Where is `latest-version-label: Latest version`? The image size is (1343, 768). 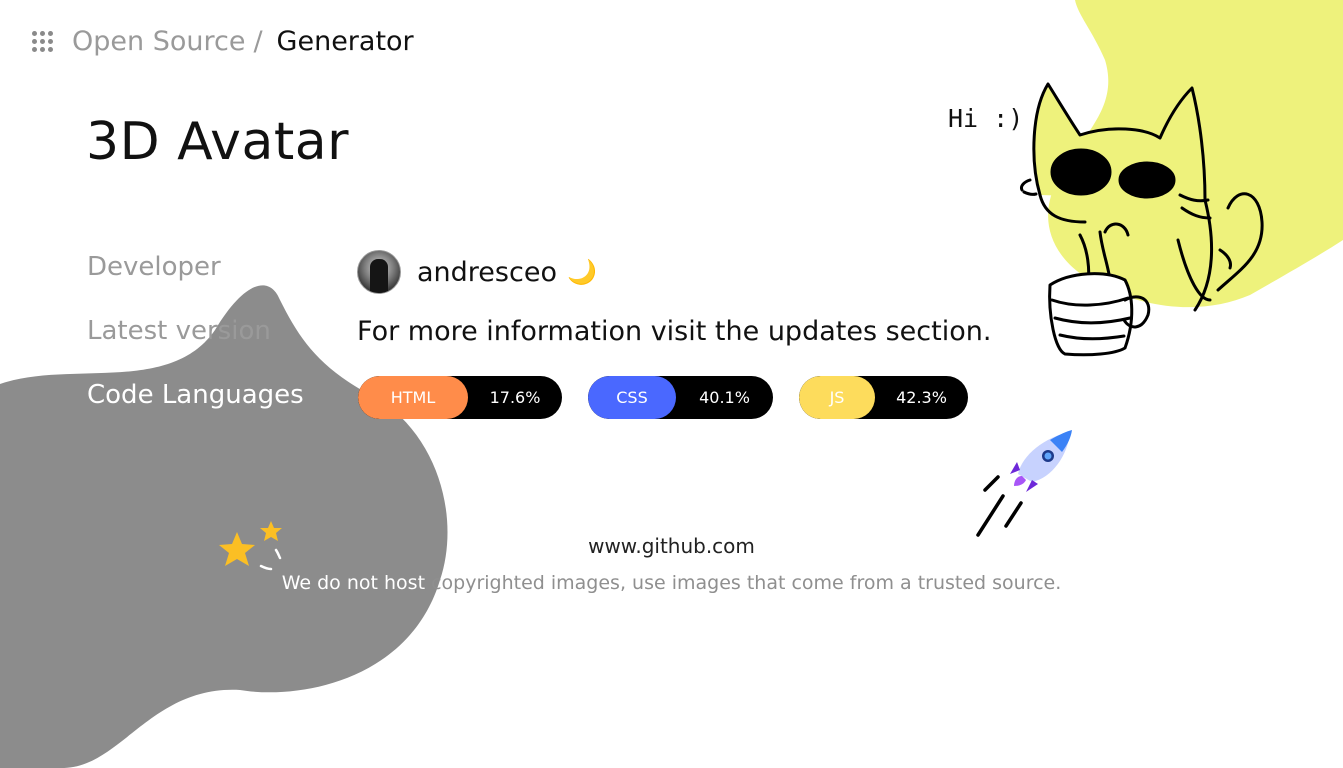
latest-version-label: Latest version is located at coordinates (179, 331).